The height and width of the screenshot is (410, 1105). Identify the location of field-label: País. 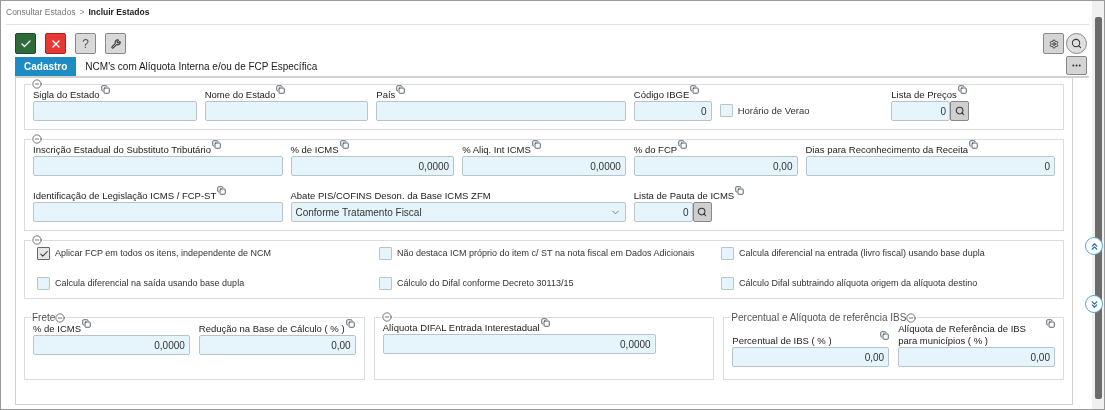
(386, 95).